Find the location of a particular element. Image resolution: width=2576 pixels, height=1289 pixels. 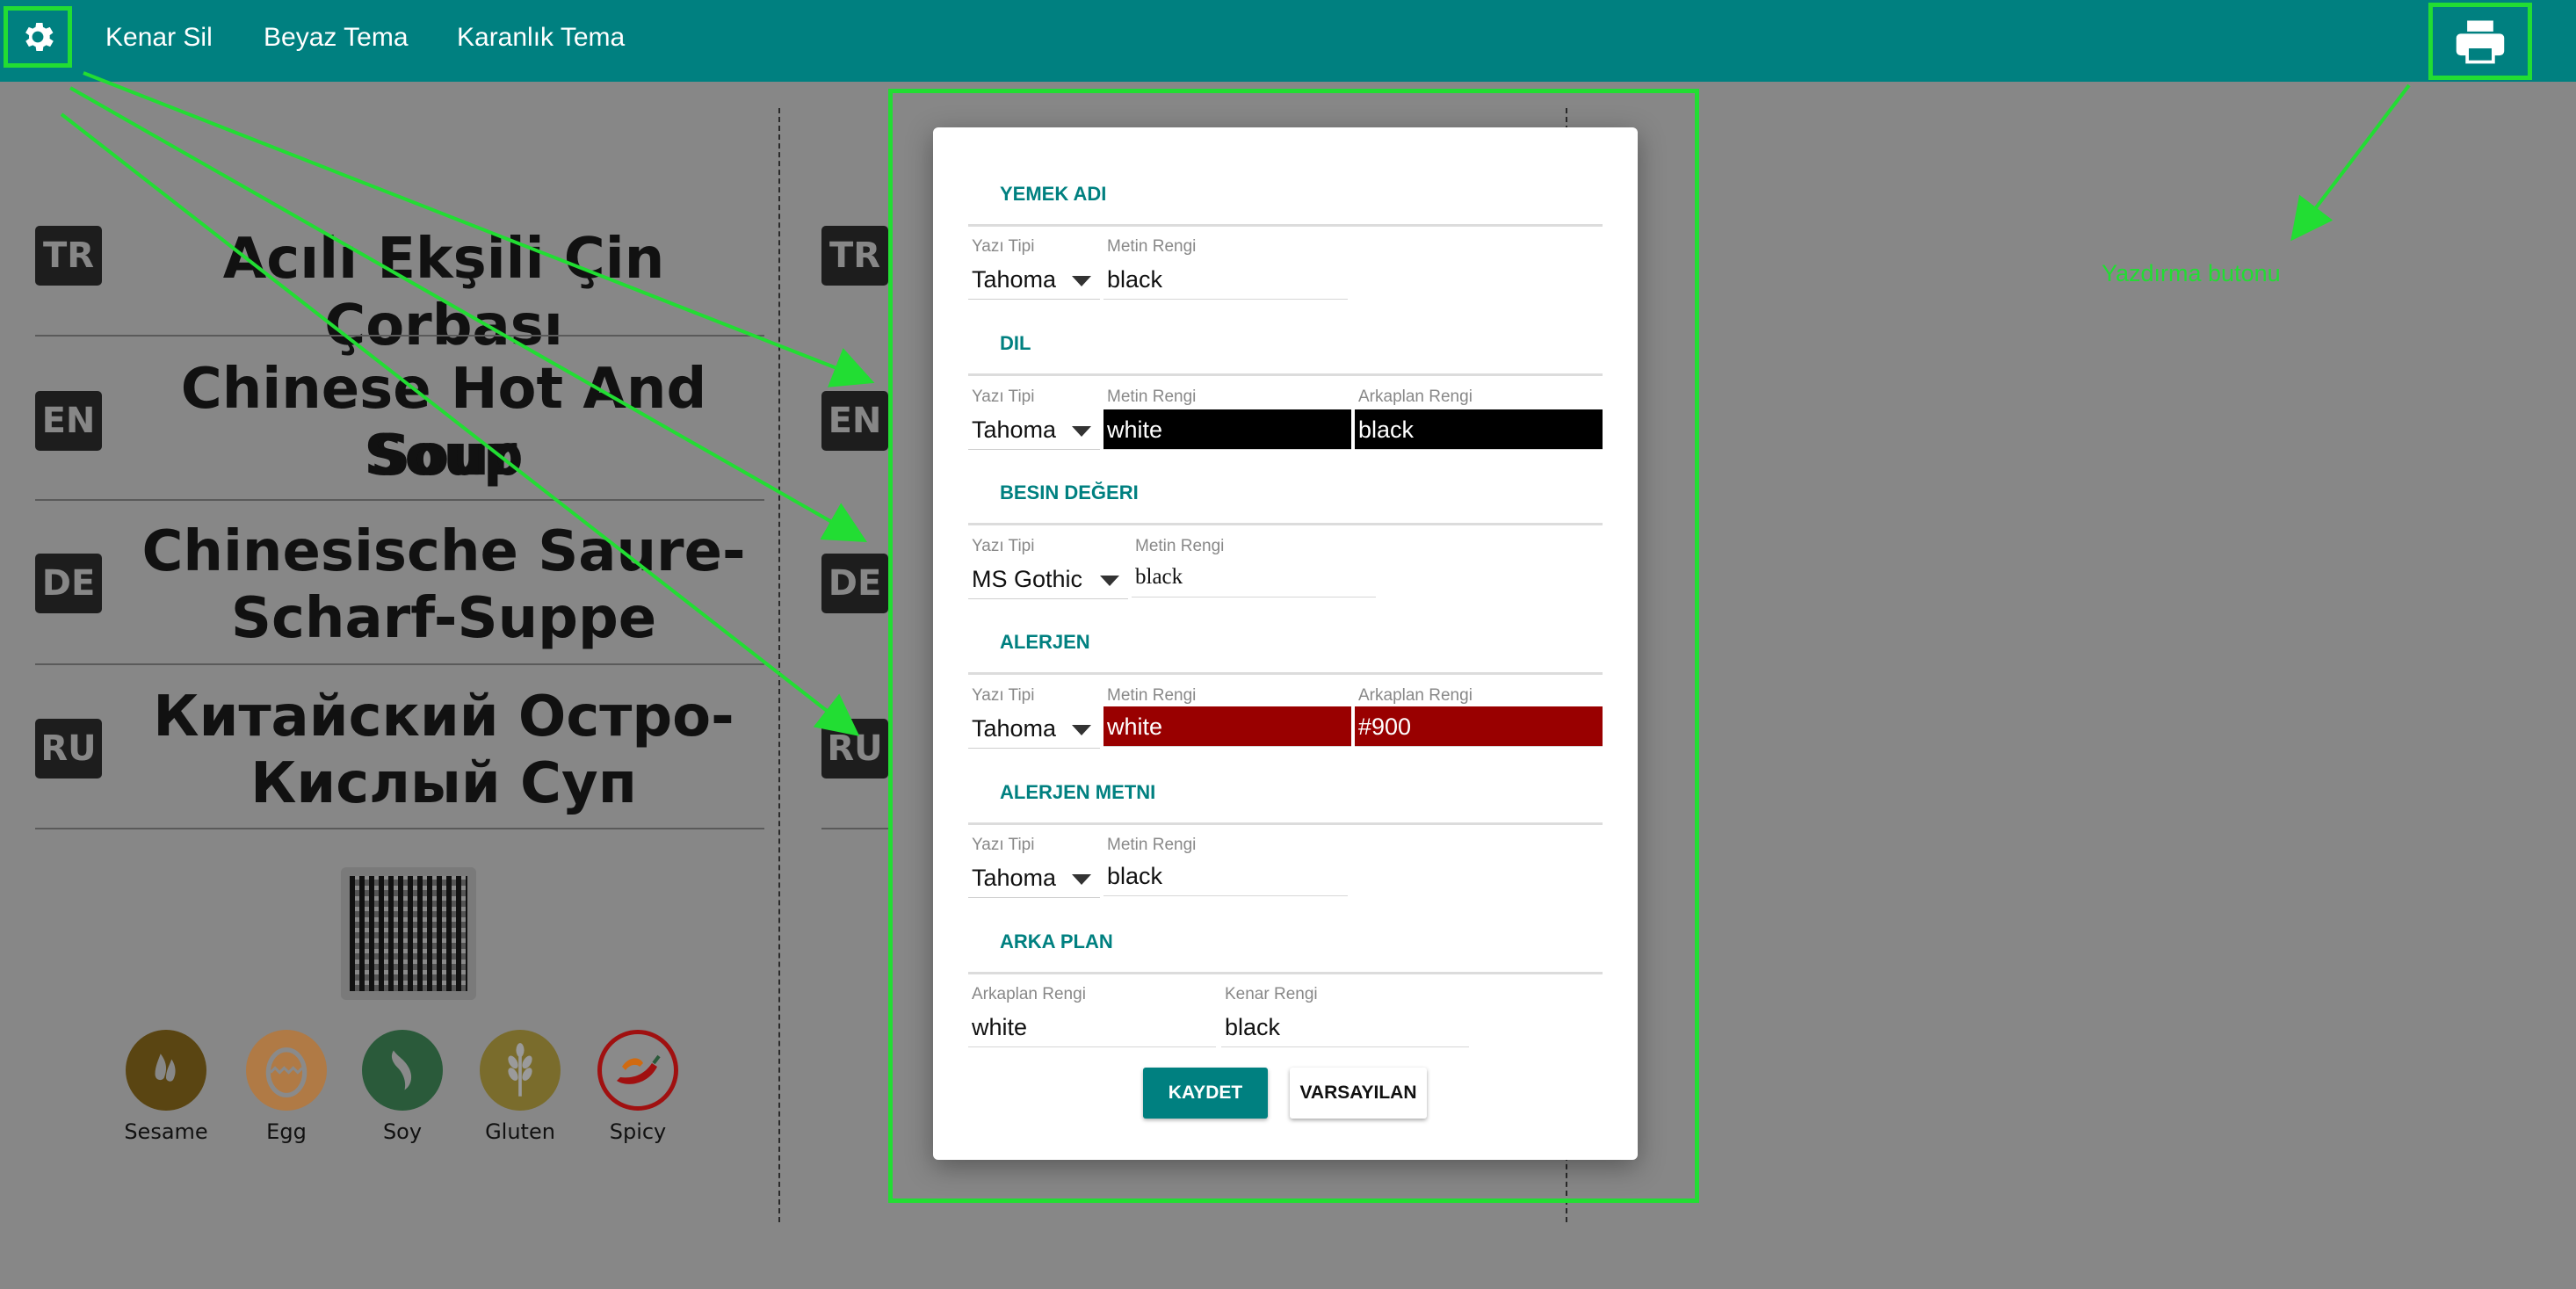

print-button-annotation: Yazdırma butonu is located at coordinates (2191, 273).